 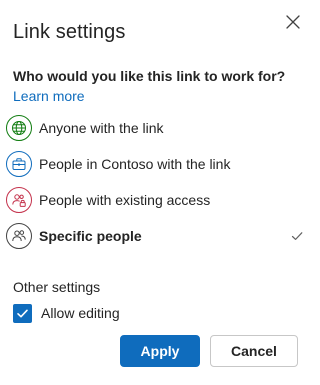 I want to click on allow-editing-row: Allow editing, so click(x=66, y=313).